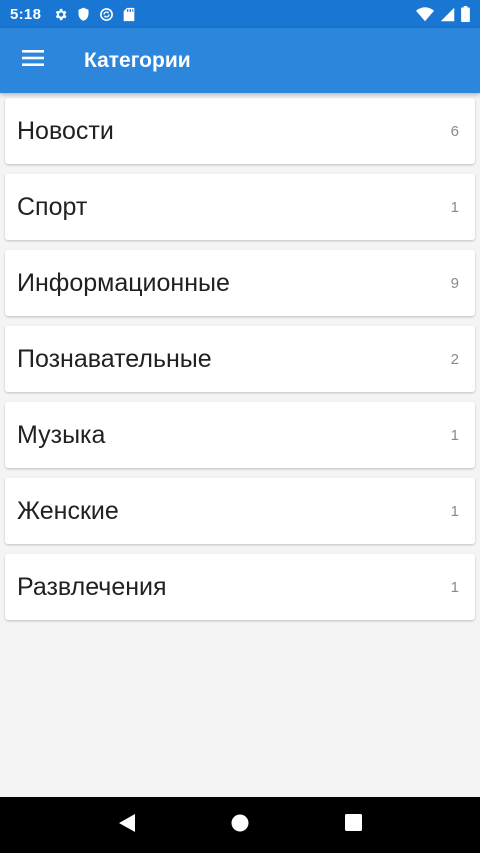  Describe the element at coordinates (83, 14) in the screenshot. I see `shield-icon` at that location.